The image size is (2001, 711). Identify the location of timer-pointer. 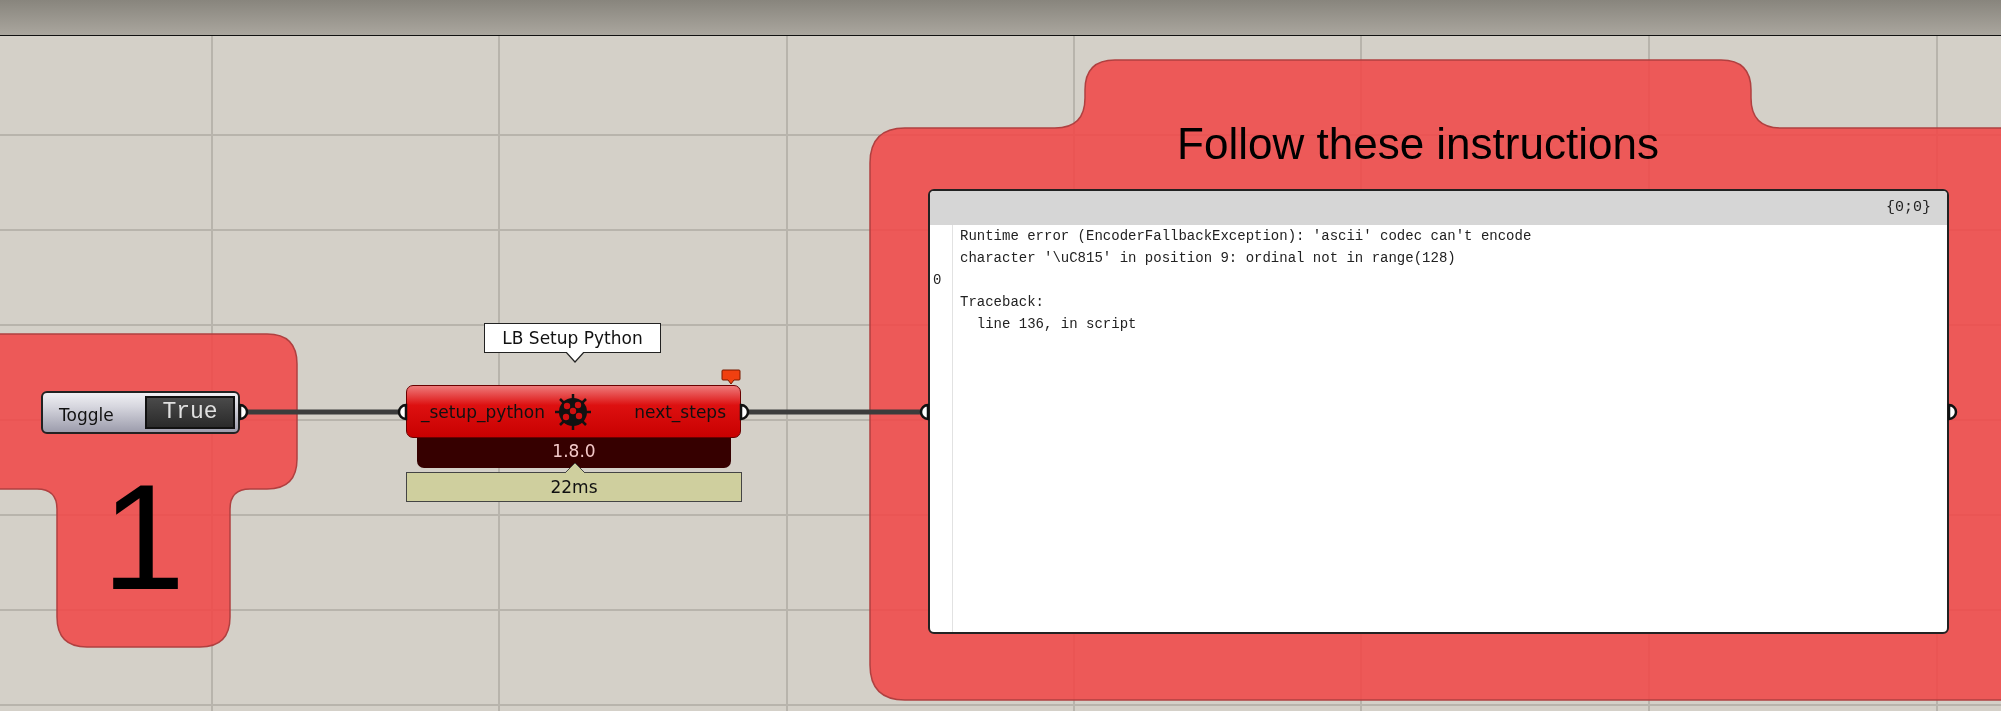
(575, 467).